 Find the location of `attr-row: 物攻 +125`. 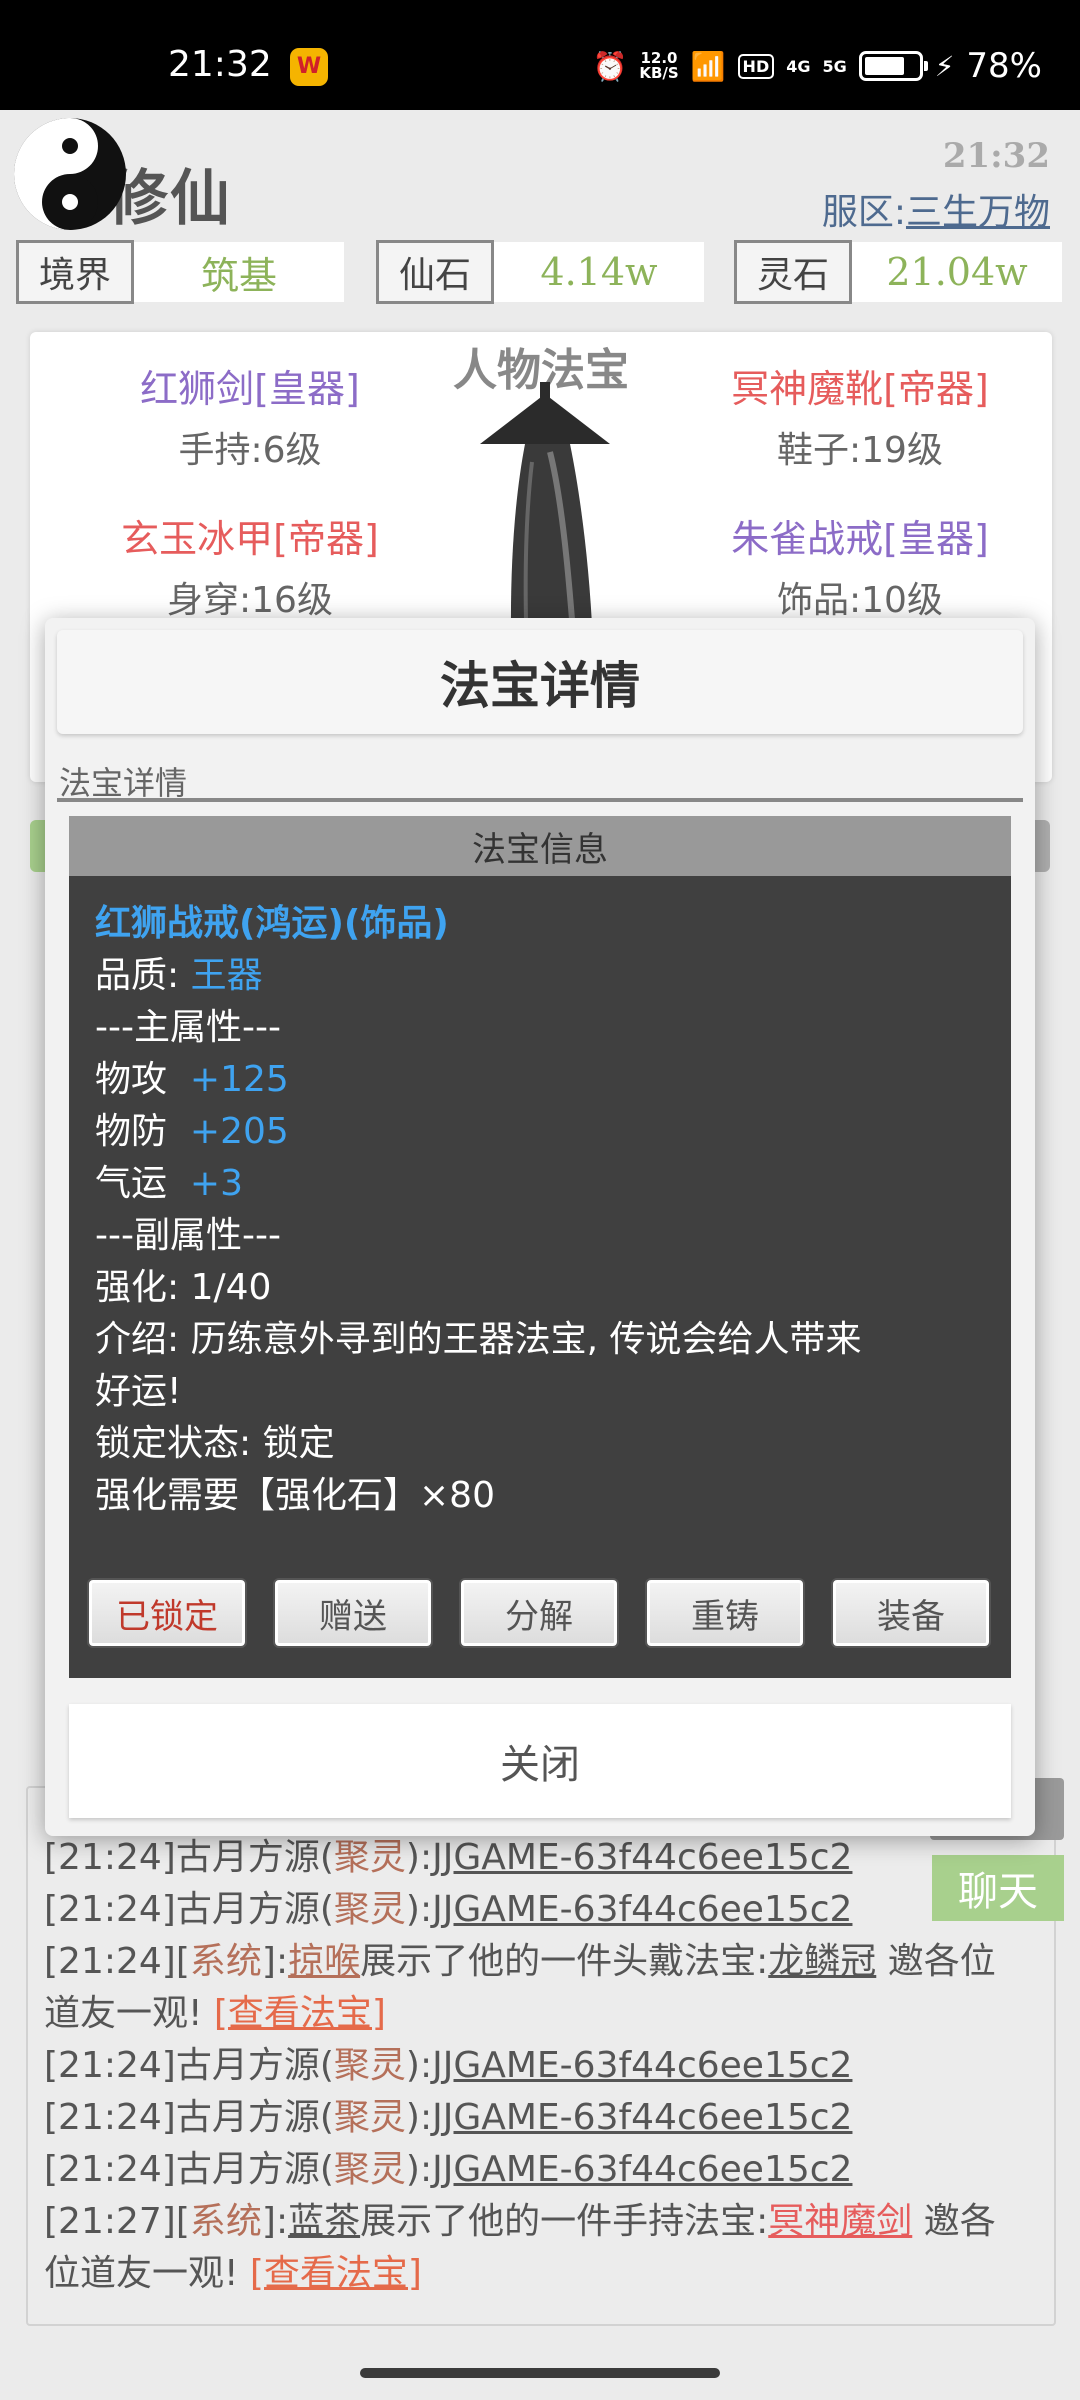

attr-row: 物攻 +125 is located at coordinates (192, 1079).